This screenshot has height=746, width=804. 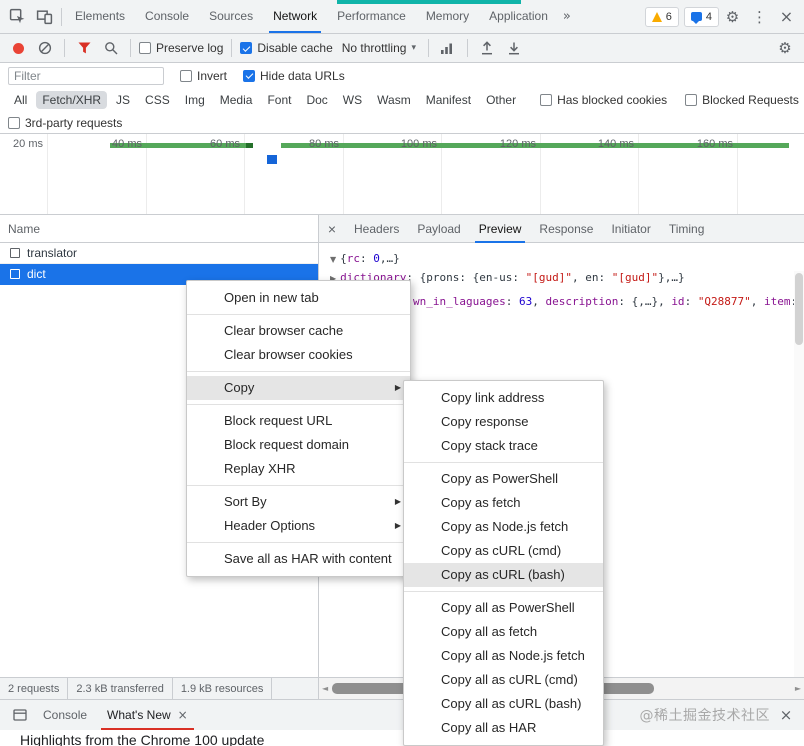 I want to click on drawer-tab-console: Console, so click(x=65, y=715).